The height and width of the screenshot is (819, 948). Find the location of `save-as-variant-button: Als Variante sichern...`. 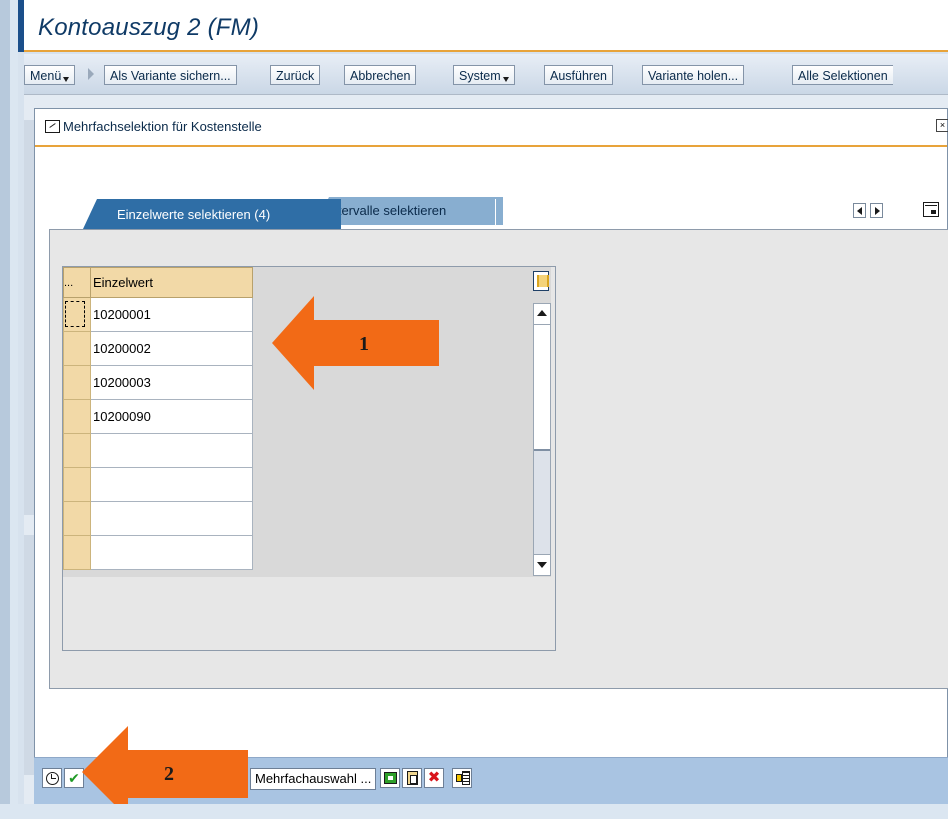

save-as-variant-button: Als Variante sichern... is located at coordinates (170, 75).